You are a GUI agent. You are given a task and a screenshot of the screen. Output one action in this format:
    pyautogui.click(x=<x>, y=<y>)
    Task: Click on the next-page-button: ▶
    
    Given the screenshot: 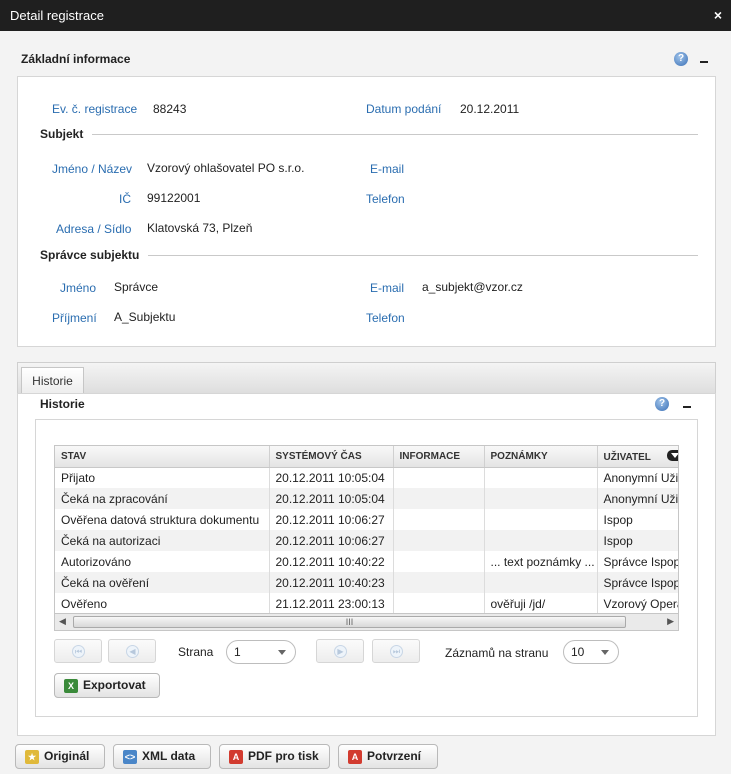 What is the action you would take?
    pyautogui.click(x=340, y=651)
    